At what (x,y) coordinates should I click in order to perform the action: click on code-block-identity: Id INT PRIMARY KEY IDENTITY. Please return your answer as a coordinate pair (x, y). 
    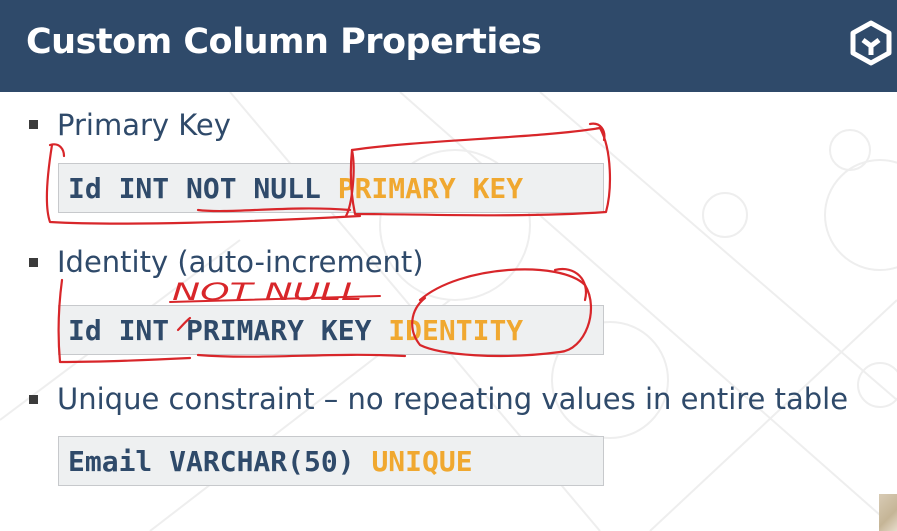
    Looking at the image, I should click on (331, 330).